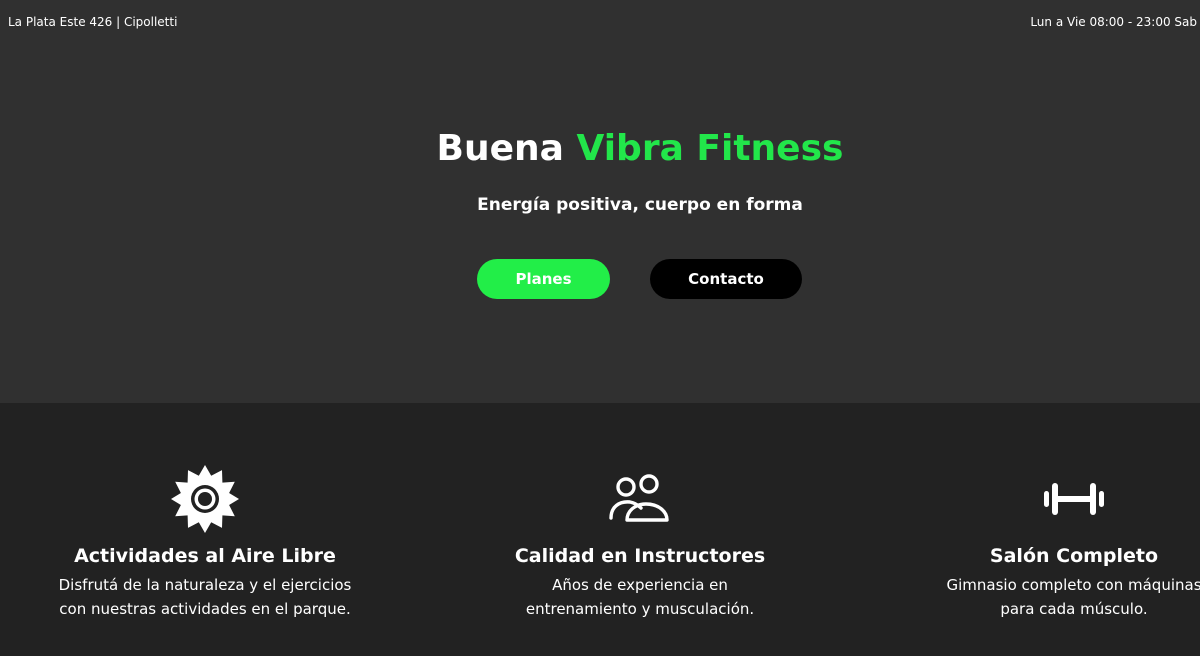  What do you see at coordinates (726, 279) in the screenshot?
I see `contacto-button: Contacto` at bounding box center [726, 279].